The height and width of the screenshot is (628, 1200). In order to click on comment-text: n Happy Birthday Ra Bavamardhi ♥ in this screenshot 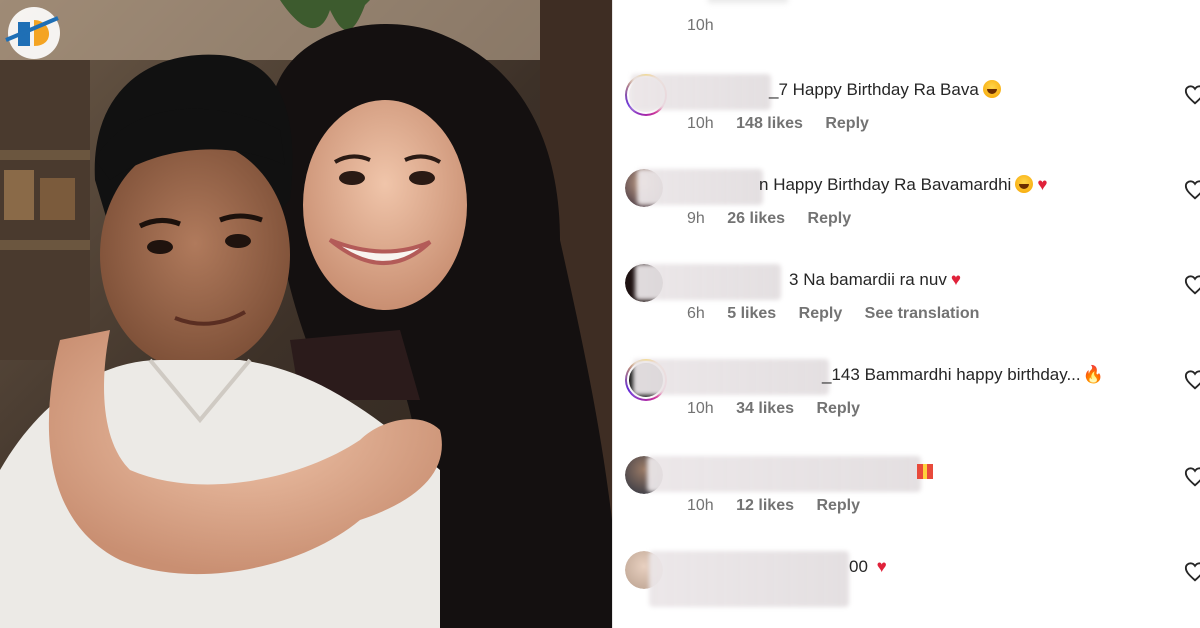, I will do `click(903, 185)`.